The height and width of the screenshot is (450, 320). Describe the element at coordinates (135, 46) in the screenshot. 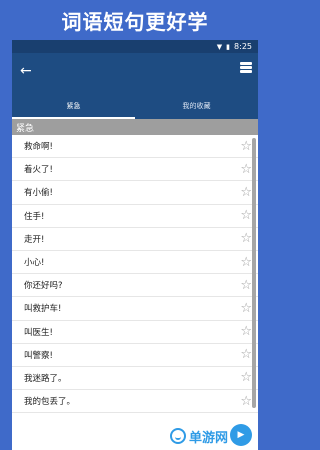

I see `status-bar: ▼ ▮ 8:25` at that location.